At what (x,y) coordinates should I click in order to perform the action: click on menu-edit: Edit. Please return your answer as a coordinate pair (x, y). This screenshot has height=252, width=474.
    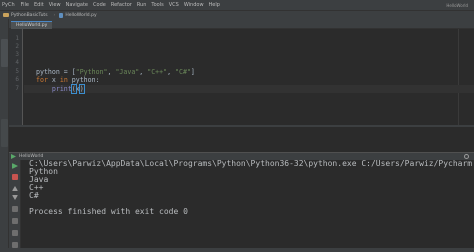
    Looking at the image, I should click on (39, 5).